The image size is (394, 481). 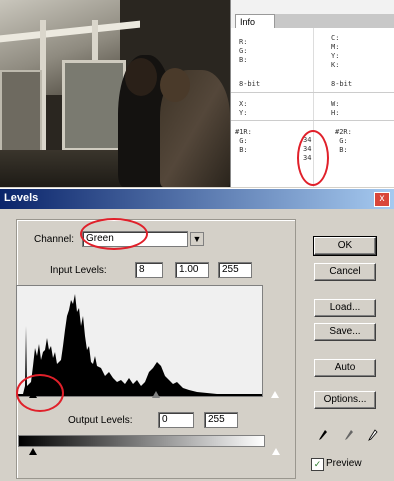 I want to click on output-gradient-bar, so click(x=141, y=441).